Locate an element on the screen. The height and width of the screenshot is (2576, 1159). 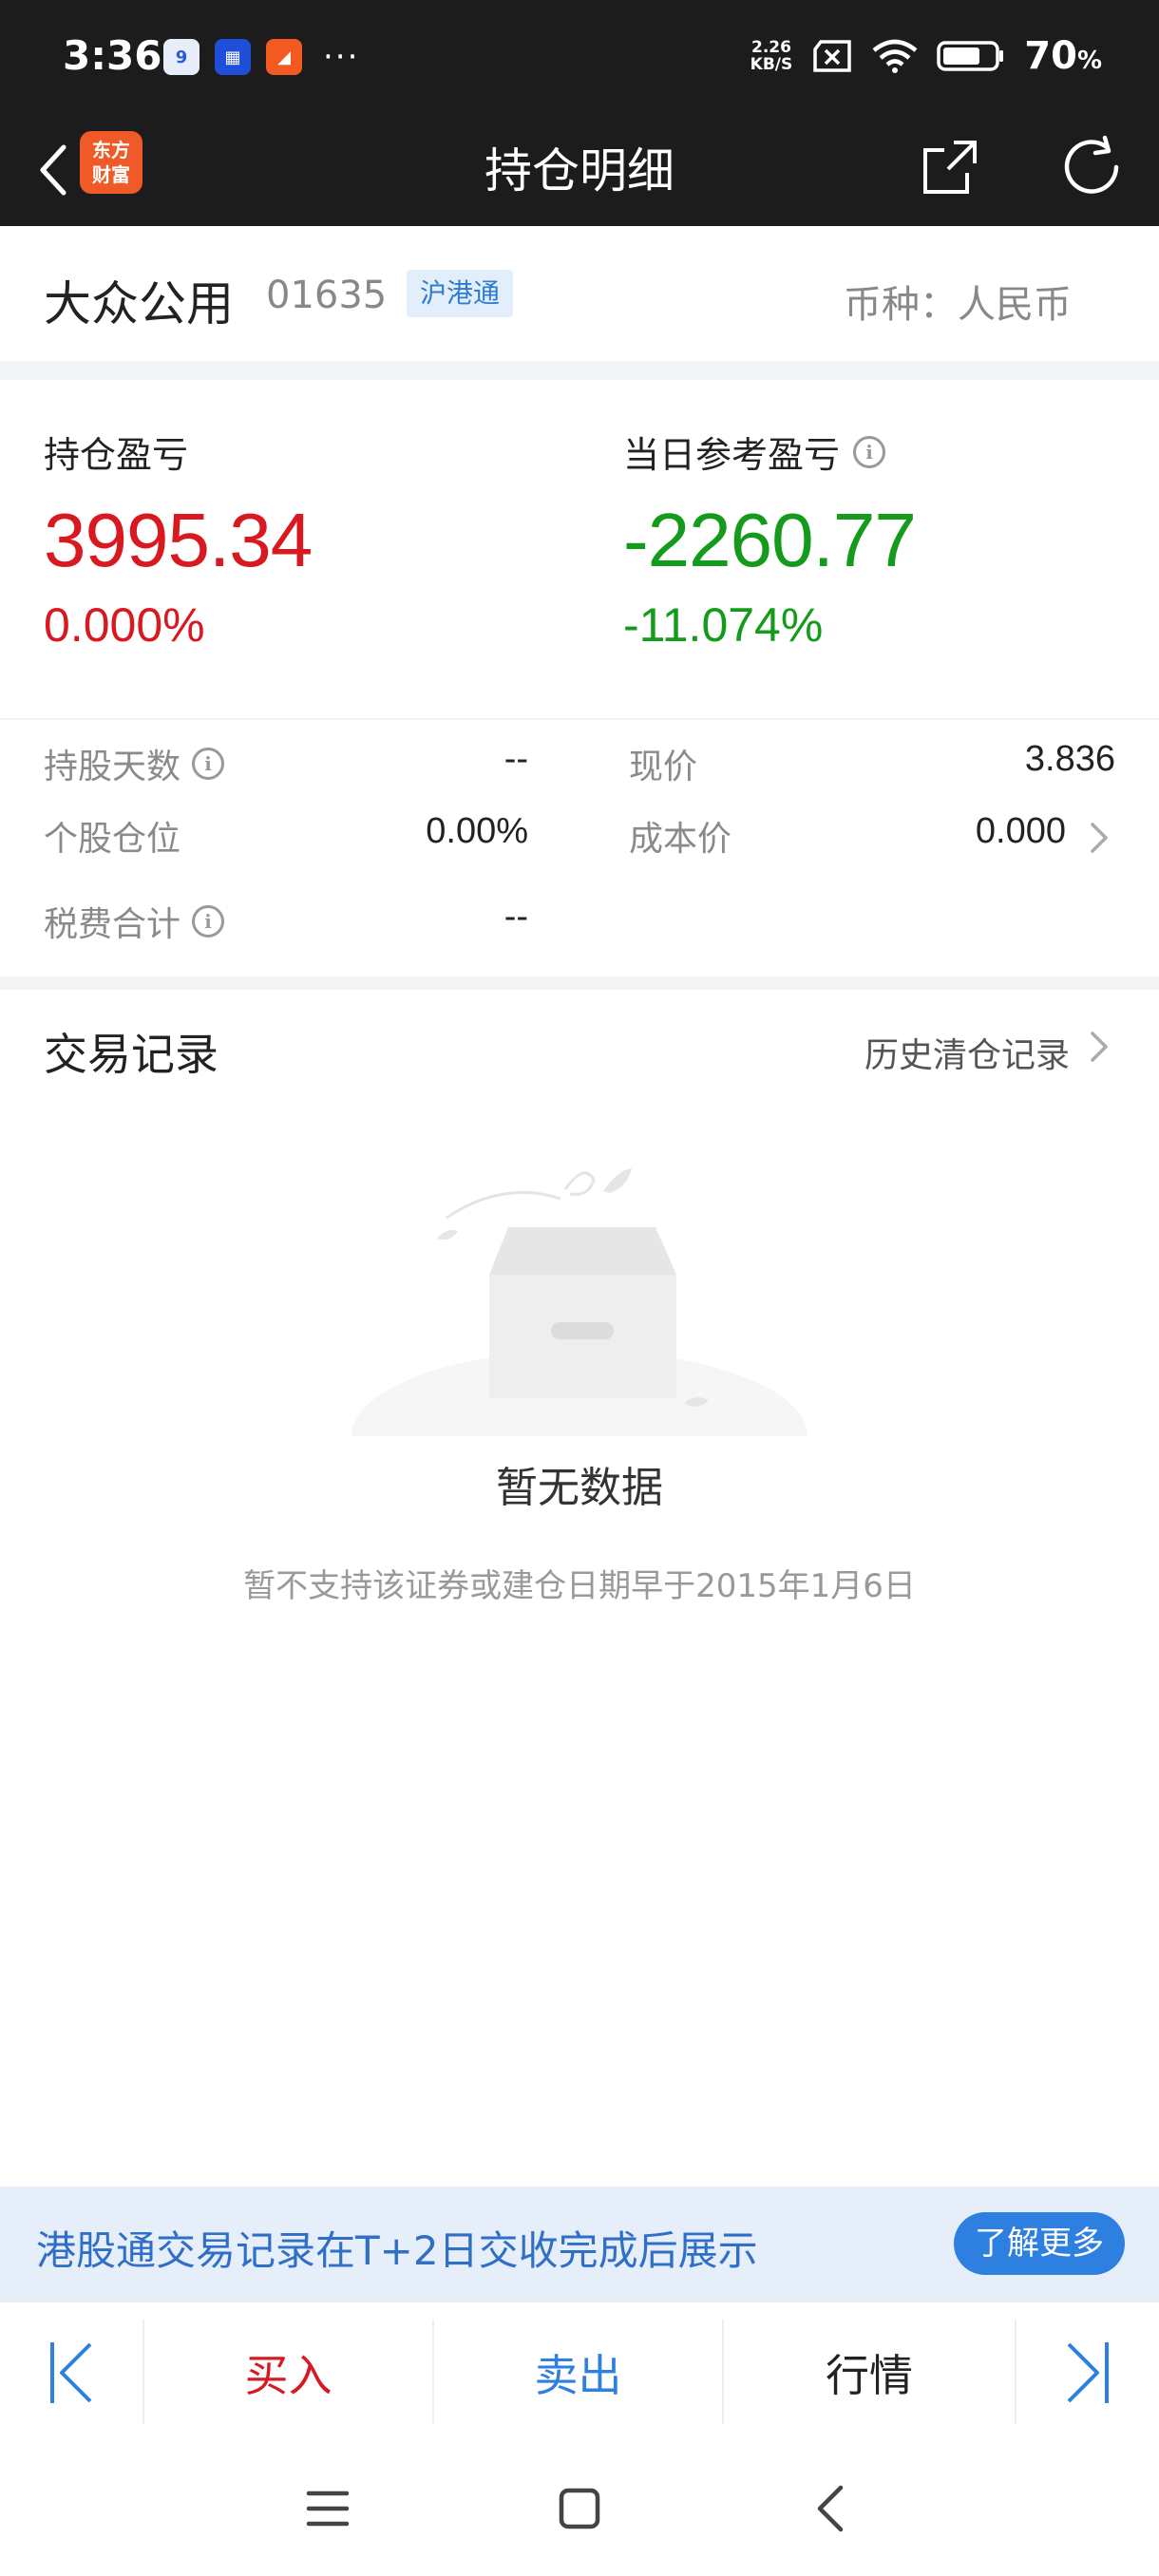
status-time: 3:36 is located at coordinates (112, 55).